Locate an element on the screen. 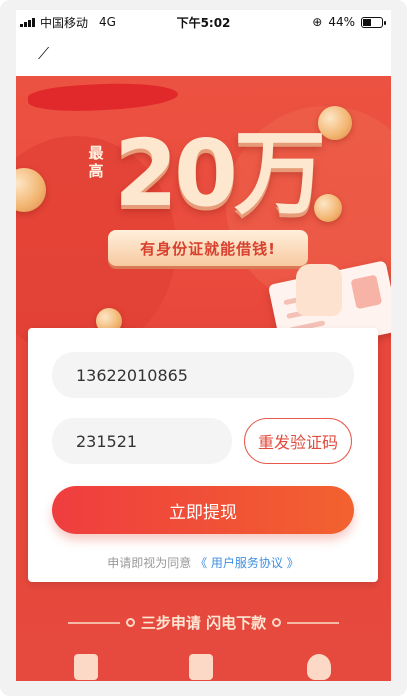 This screenshot has height=696, width=407. agreement-prefix: 申请即视为同意 is located at coordinates (149, 563).